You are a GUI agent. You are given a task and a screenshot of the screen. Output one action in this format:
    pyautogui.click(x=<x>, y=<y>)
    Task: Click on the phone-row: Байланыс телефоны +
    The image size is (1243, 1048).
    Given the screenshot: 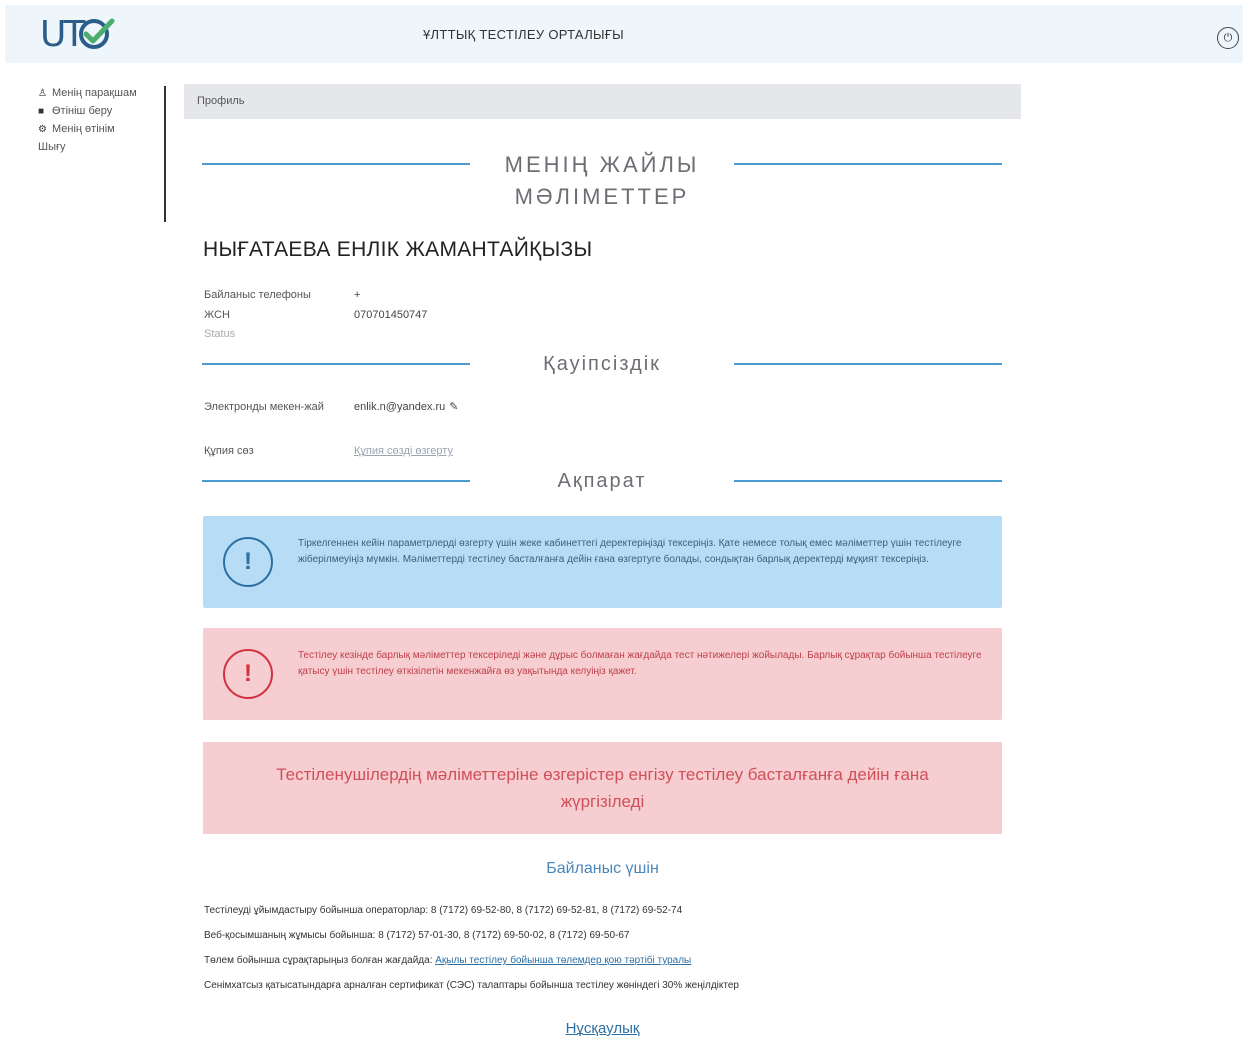 What is the action you would take?
    pyautogui.click(x=282, y=295)
    